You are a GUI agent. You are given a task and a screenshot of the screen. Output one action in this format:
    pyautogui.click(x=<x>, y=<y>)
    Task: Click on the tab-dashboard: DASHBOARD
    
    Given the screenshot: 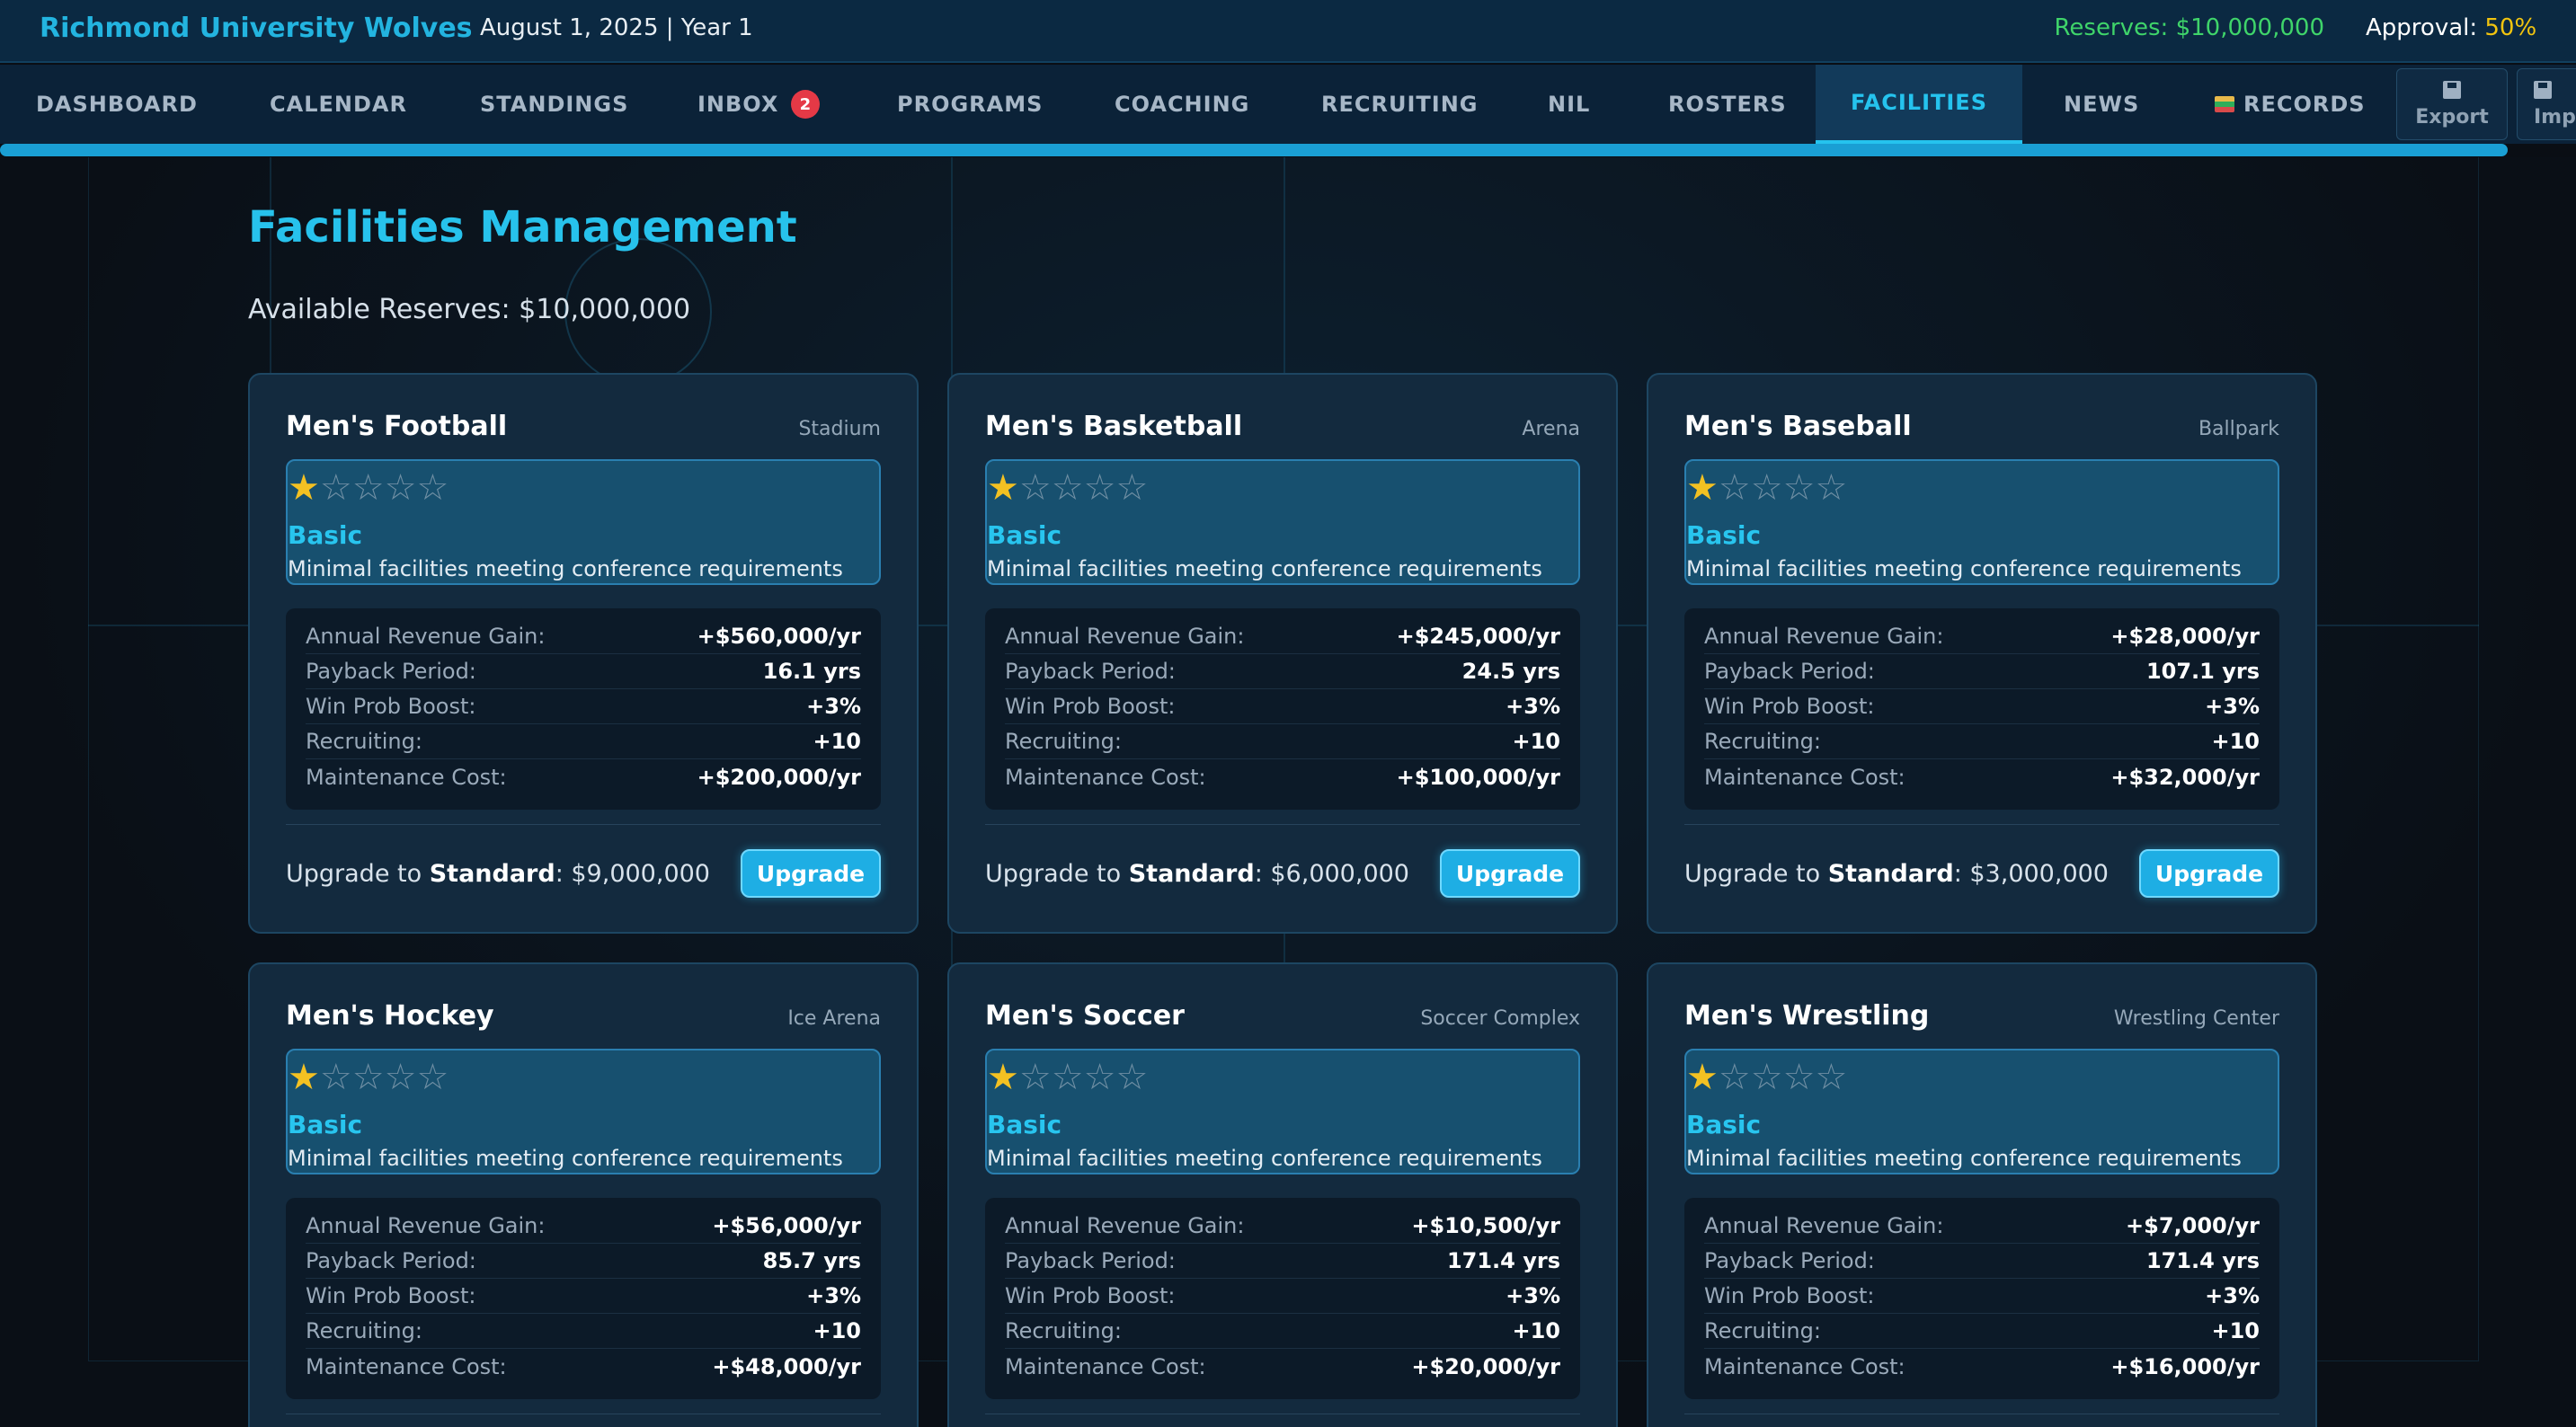 What is the action you would take?
    pyautogui.click(x=117, y=104)
    